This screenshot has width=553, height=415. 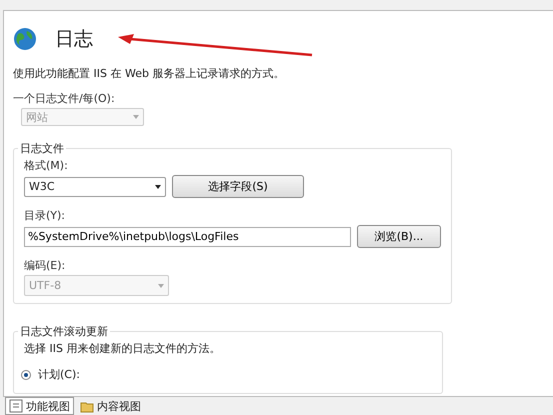 What do you see at coordinates (64, 331) in the screenshot?
I see `group-title: 日志文件滚动更新` at bounding box center [64, 331].